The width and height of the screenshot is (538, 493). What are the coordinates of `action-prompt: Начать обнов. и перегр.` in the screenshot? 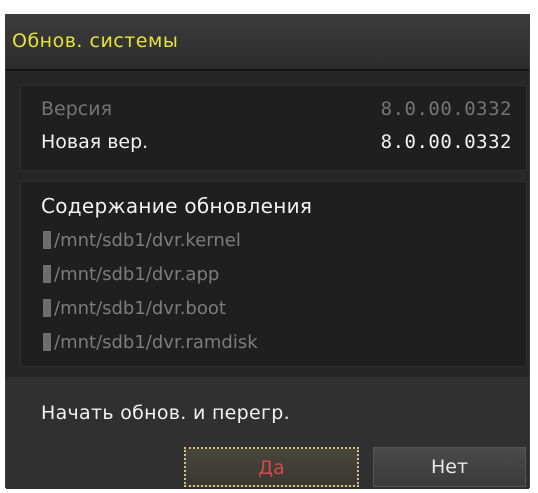 It's located at (166, 413).